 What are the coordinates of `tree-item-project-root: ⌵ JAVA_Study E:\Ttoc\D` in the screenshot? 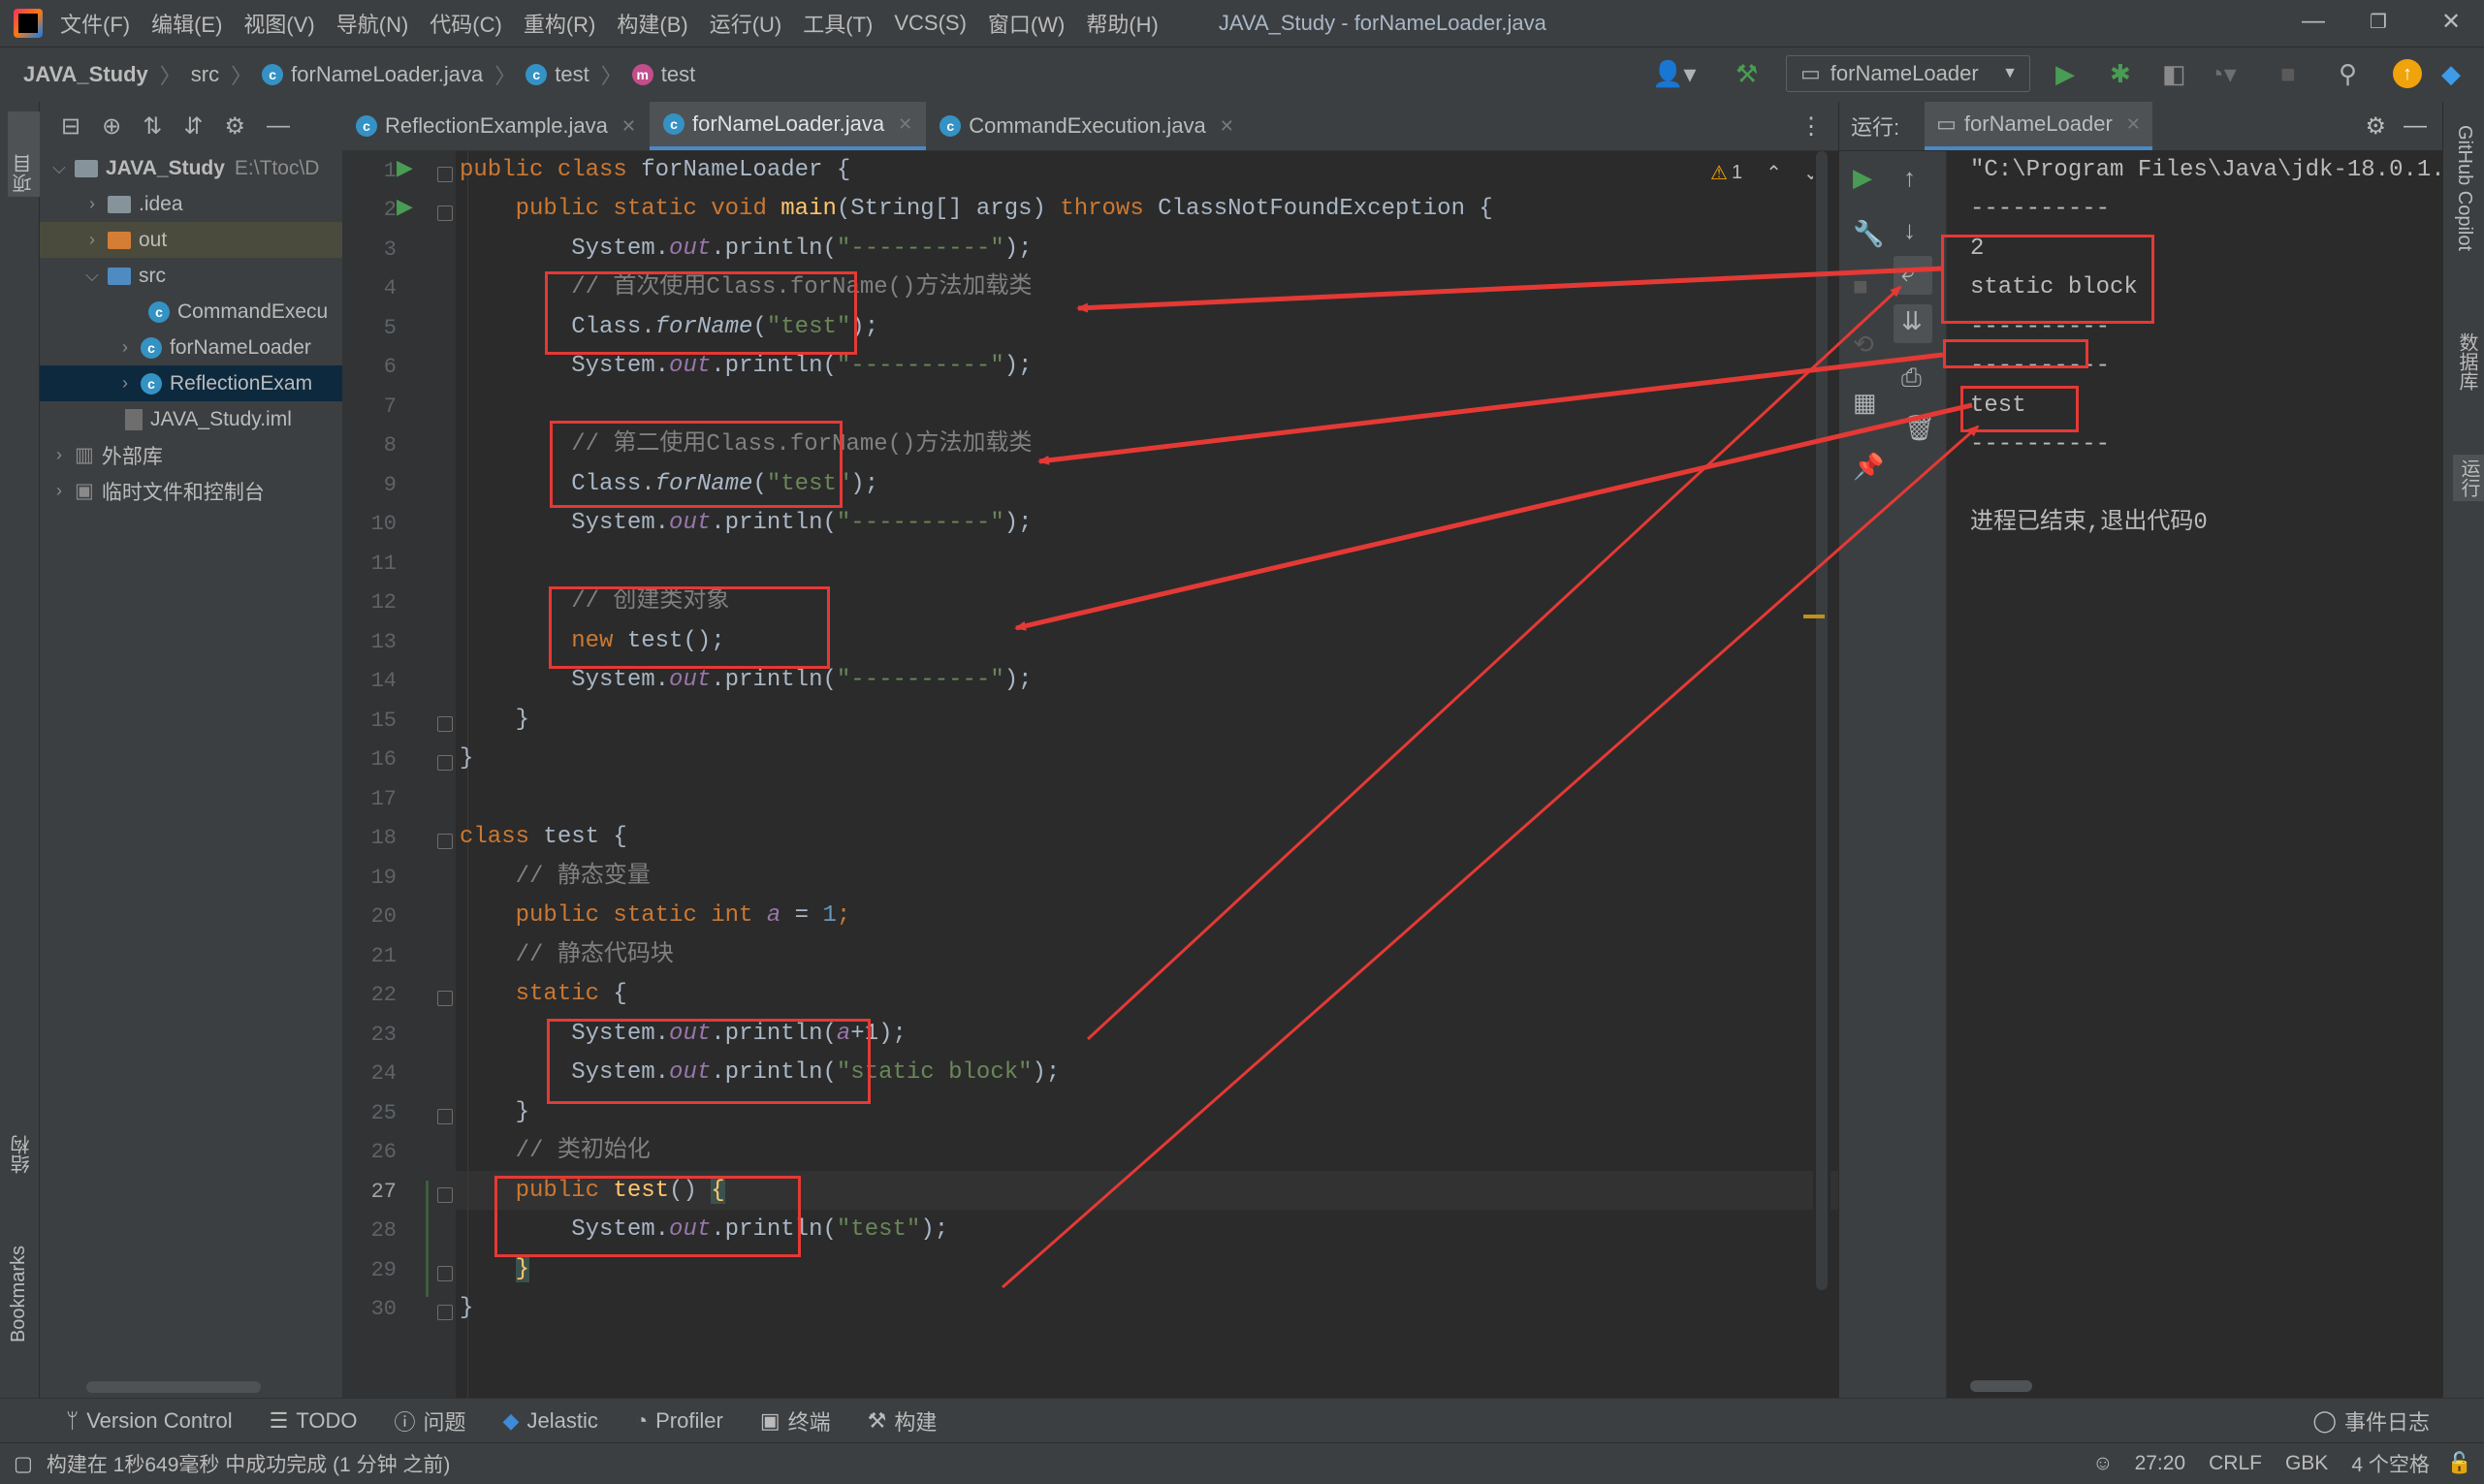 It's located at (196, 168).